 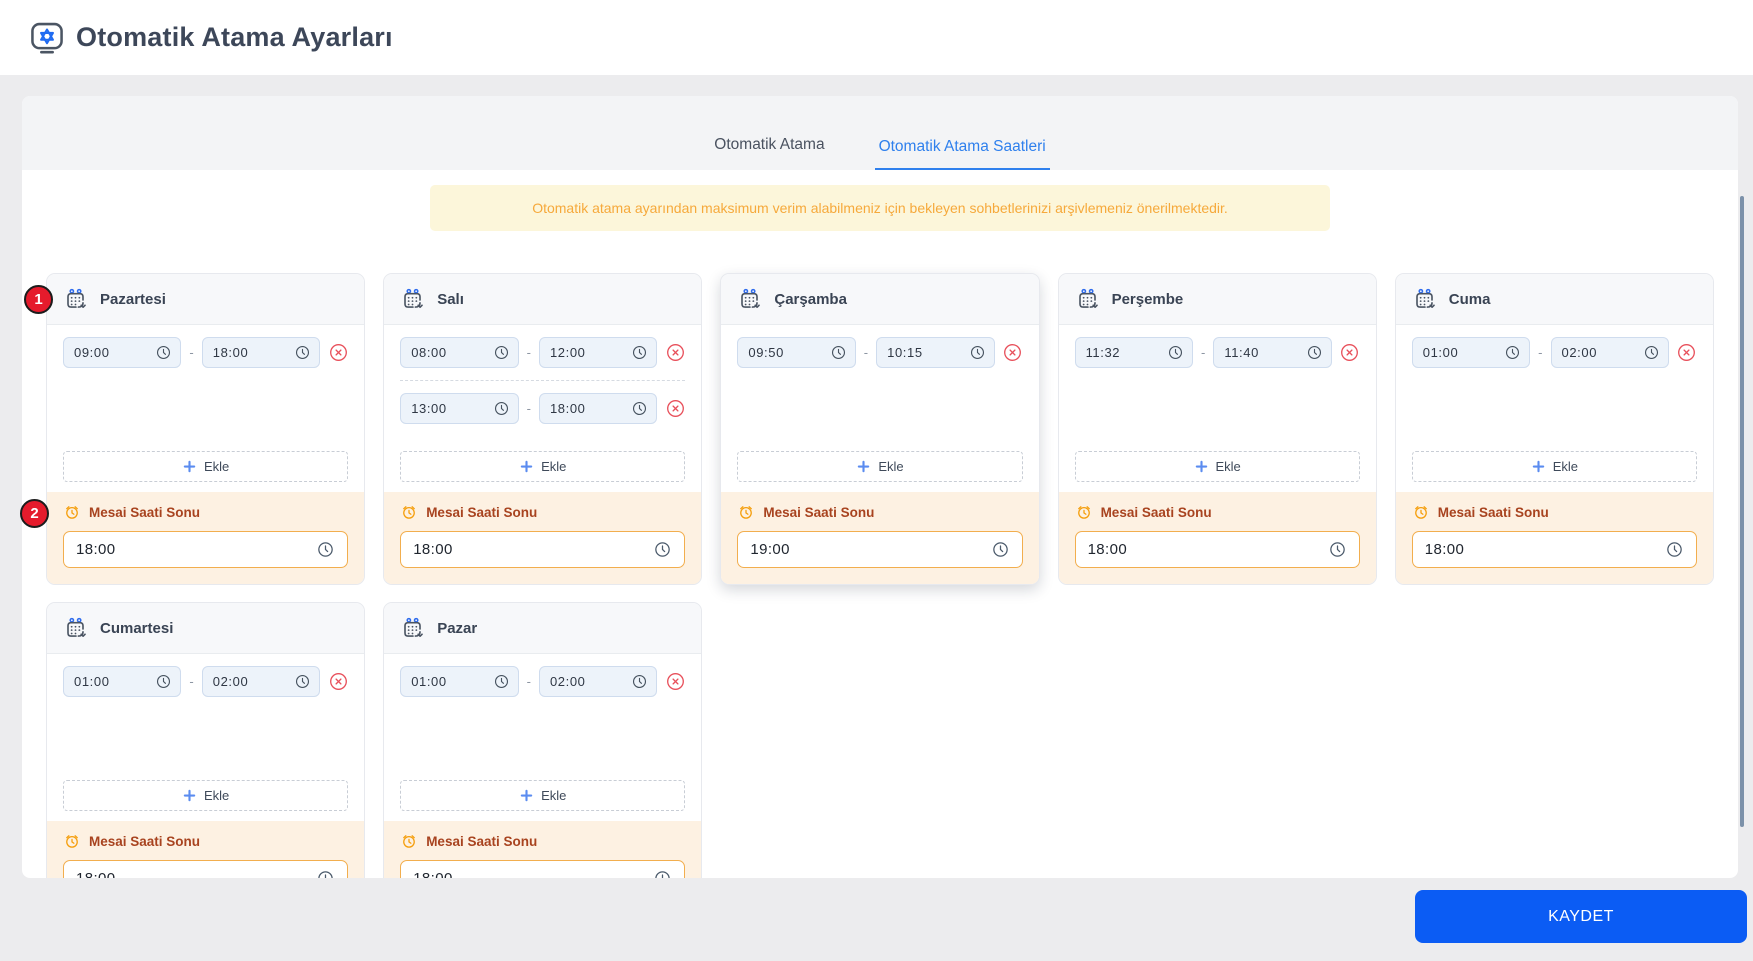 What do you see at coordinates (1133, 352) in the screenshot?
I see `start-time-input: 11:32` at bounding box center [1133, 352].